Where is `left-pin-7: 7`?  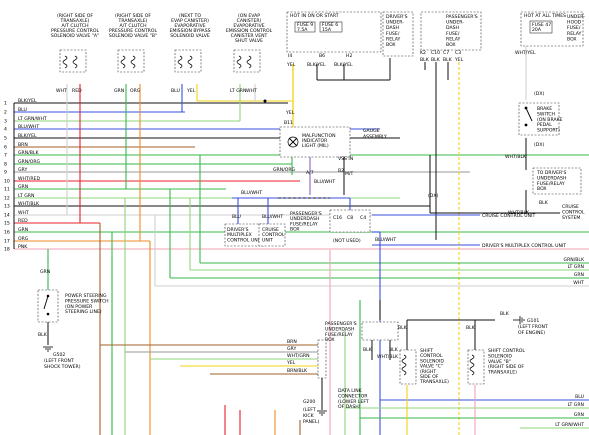 left-pin-7: 7 is located at coordinates (5, 156).